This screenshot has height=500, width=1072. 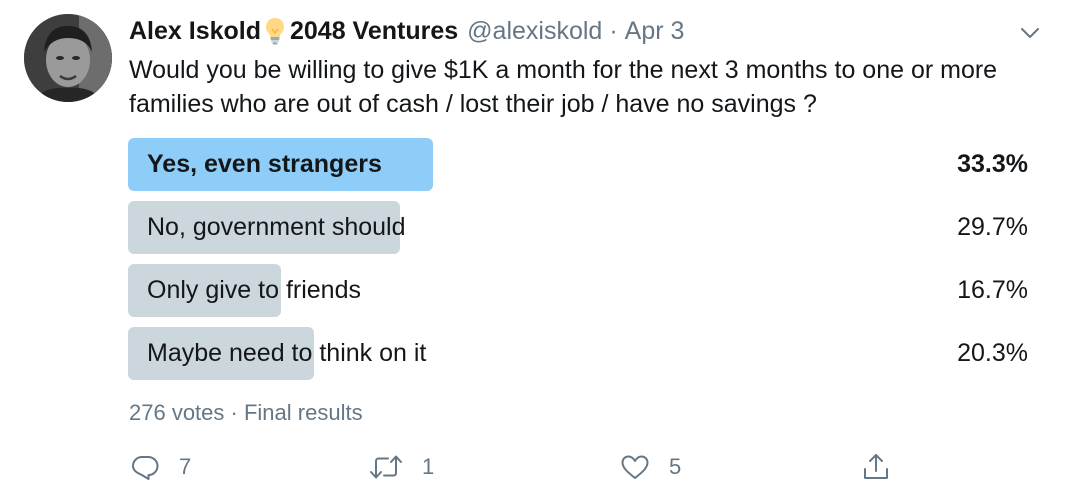 I want to click on poll-option-label: Only give to friends, so click(x=254, y=290).